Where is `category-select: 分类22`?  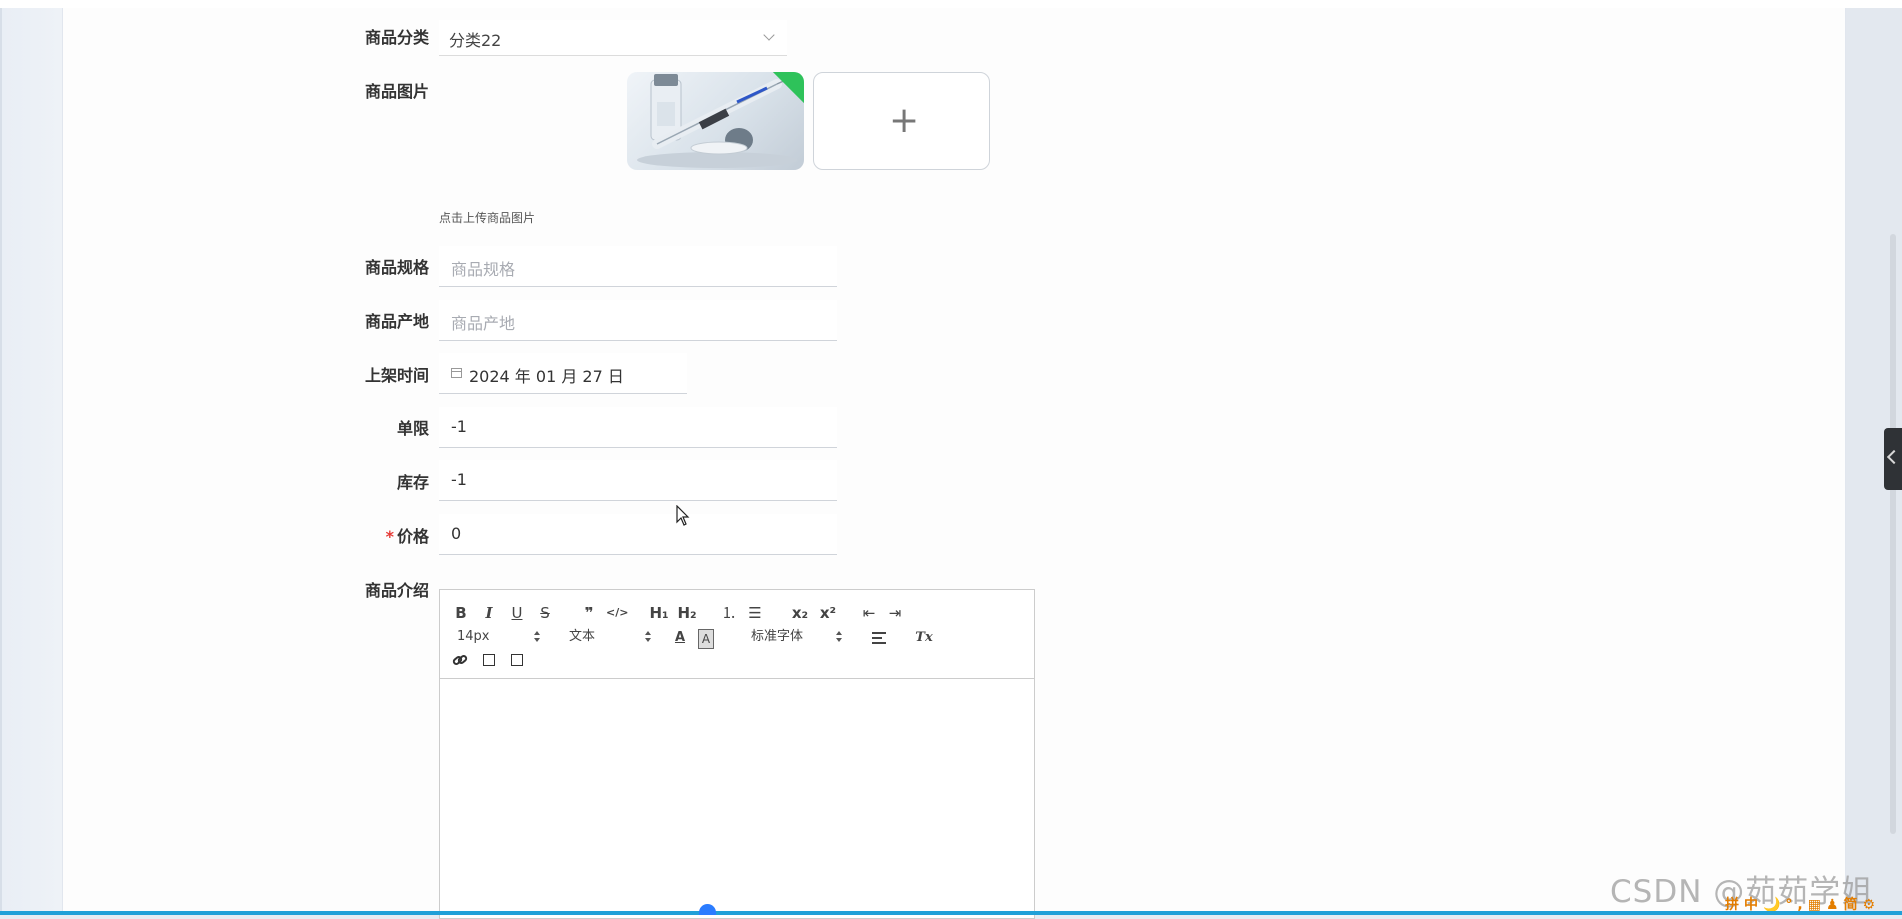 category-select: 分类22 is located at coordinates (613, 38).